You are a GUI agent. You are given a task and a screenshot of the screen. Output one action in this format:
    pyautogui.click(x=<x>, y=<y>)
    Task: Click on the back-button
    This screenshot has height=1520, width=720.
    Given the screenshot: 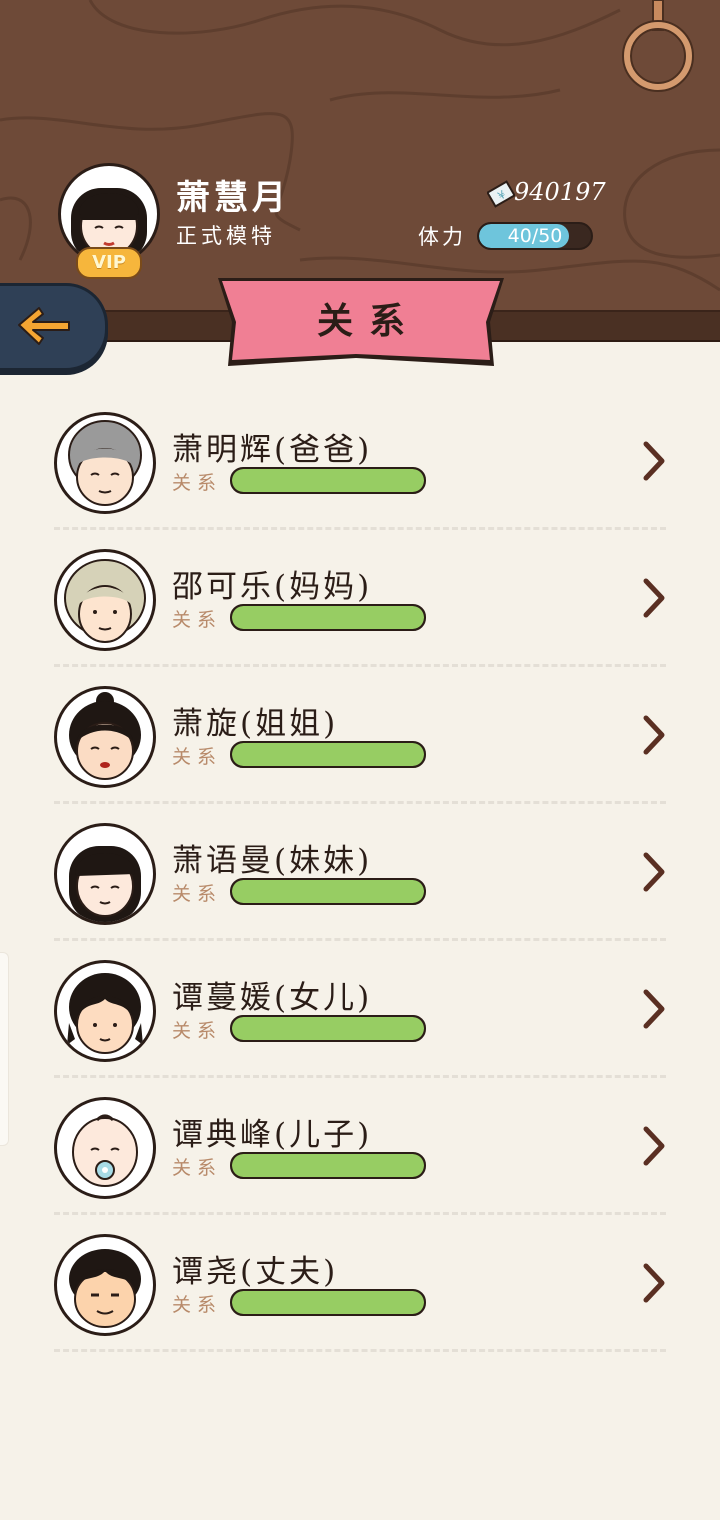 What is the action you would take?
    pyautogui.click(x=54, y=327)
    